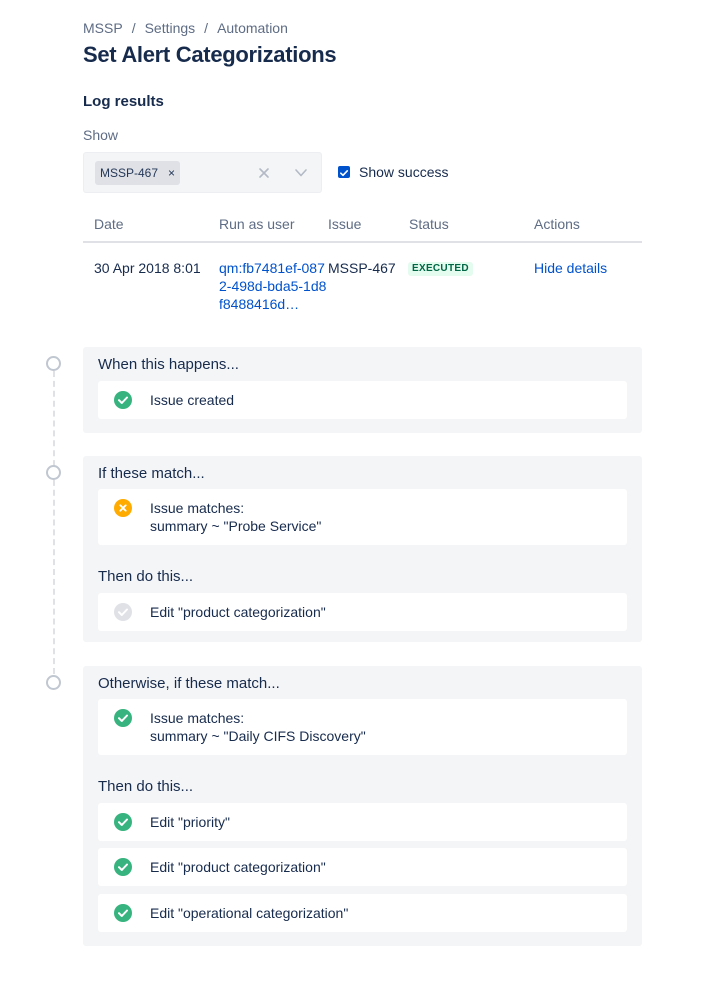  I want to click on show-success-label: Show success, so click(403, 172).